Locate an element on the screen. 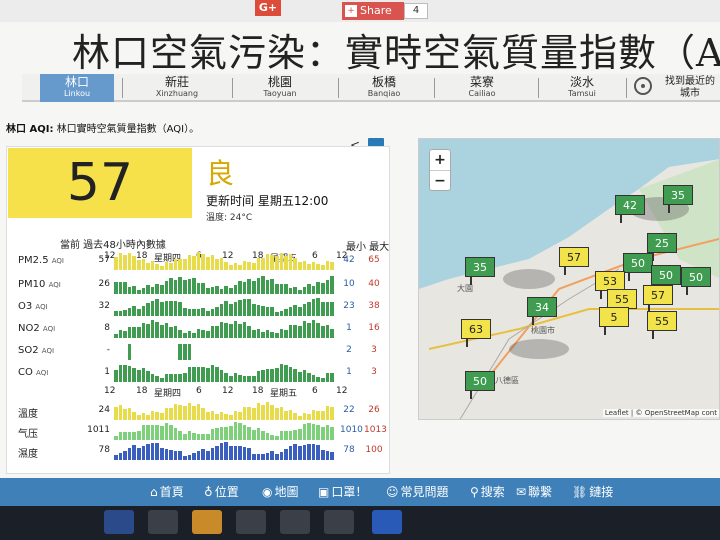  station-marker: 25 is located at coordinates (662, 247).